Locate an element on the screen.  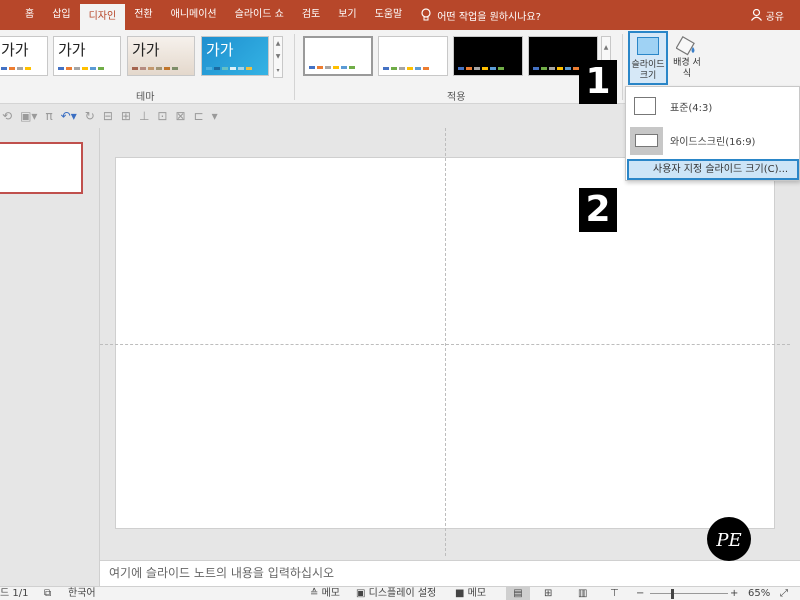
zoom-out-icon: − is located at coordinates (640, 593).